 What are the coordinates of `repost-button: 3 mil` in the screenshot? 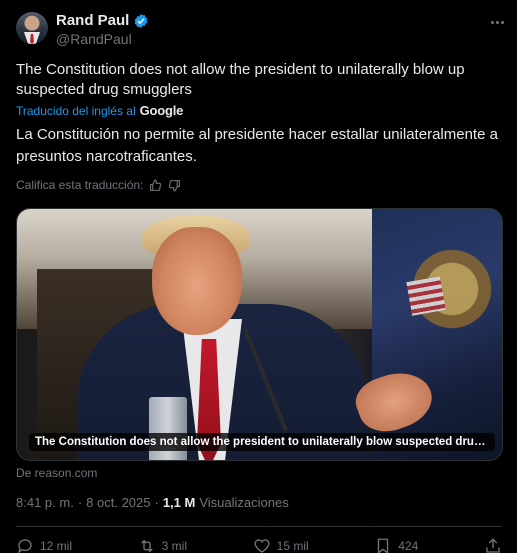 It's located at (162, 545).